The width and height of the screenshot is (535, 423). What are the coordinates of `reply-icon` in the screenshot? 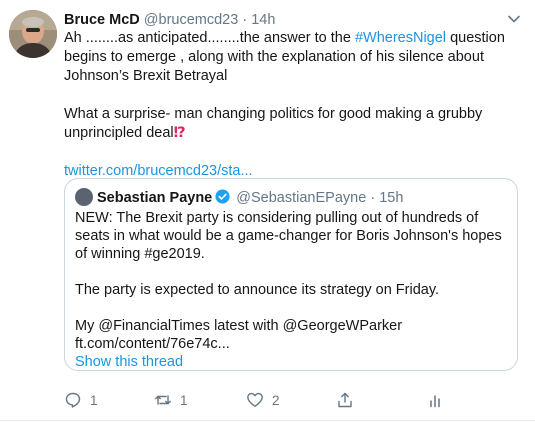 It's located at (73, 400).